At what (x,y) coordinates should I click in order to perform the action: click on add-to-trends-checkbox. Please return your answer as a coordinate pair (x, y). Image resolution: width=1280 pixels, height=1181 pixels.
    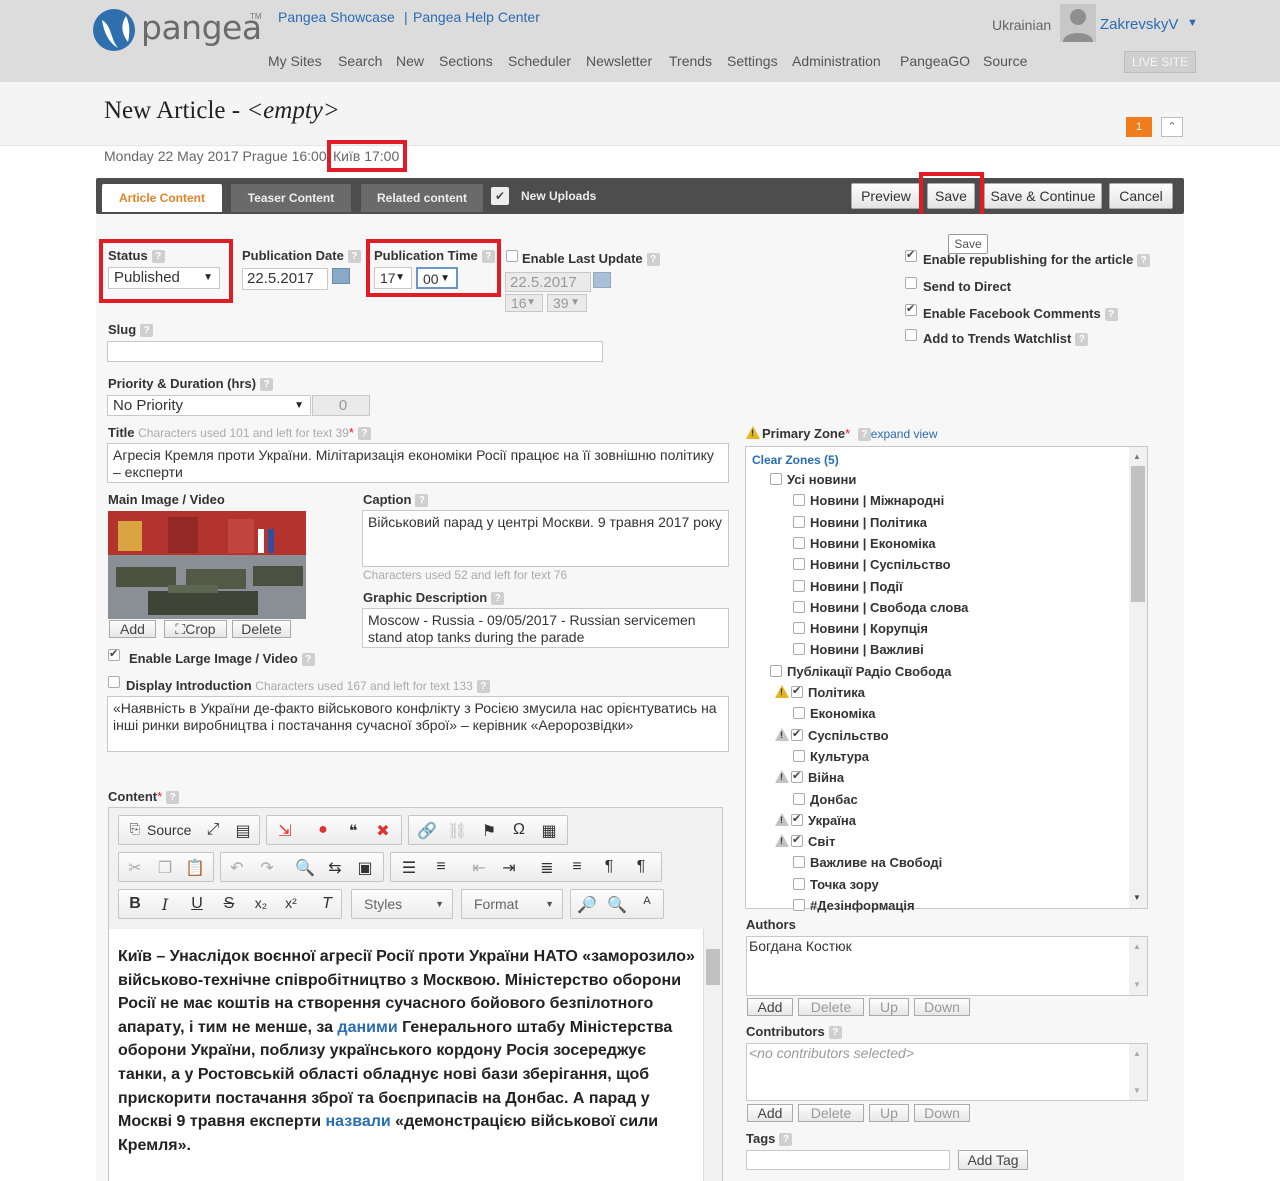
    Looking at the image, I should click on (911, 335).